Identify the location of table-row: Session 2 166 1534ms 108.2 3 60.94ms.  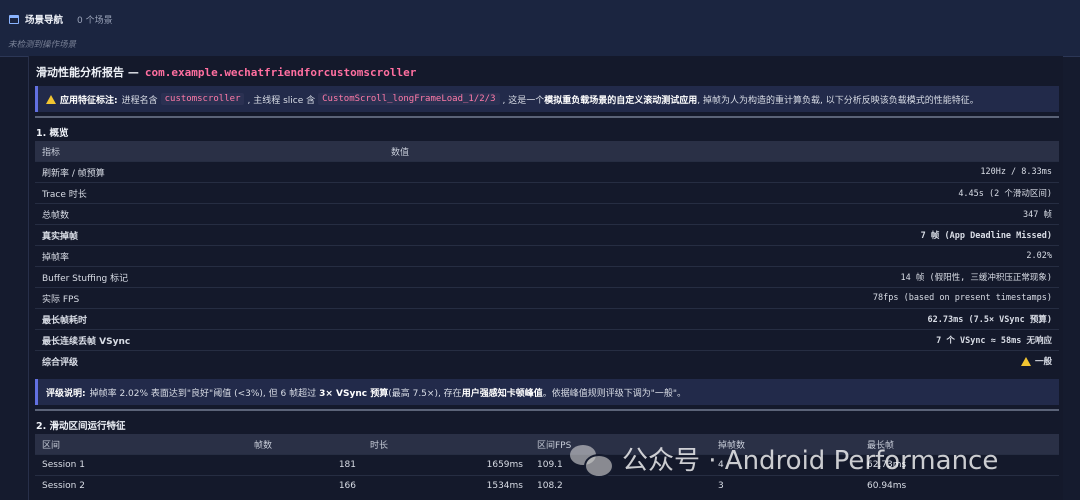
(547, 485).